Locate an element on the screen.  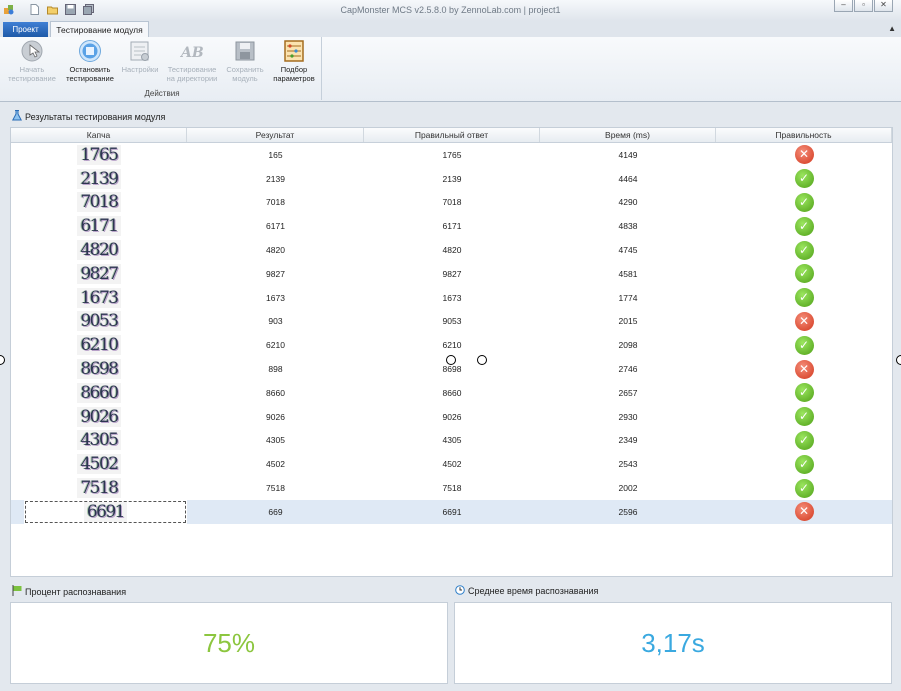
table-row: 7018 7018 7018 4290 ✓ is located at coordinates (451, 203).